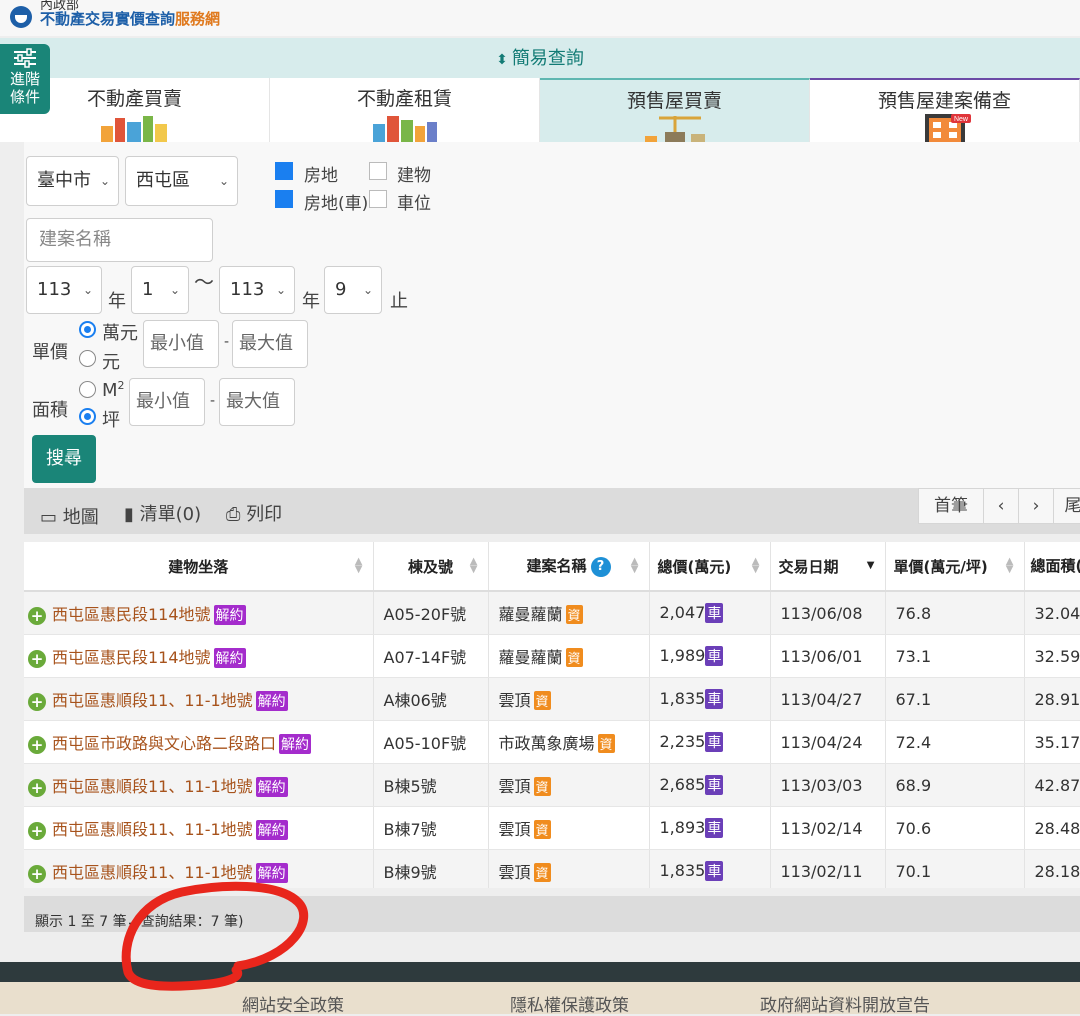  Describe the element at coordinates (960, 119) in the screenshot. I see `new-badge: New` at that location.